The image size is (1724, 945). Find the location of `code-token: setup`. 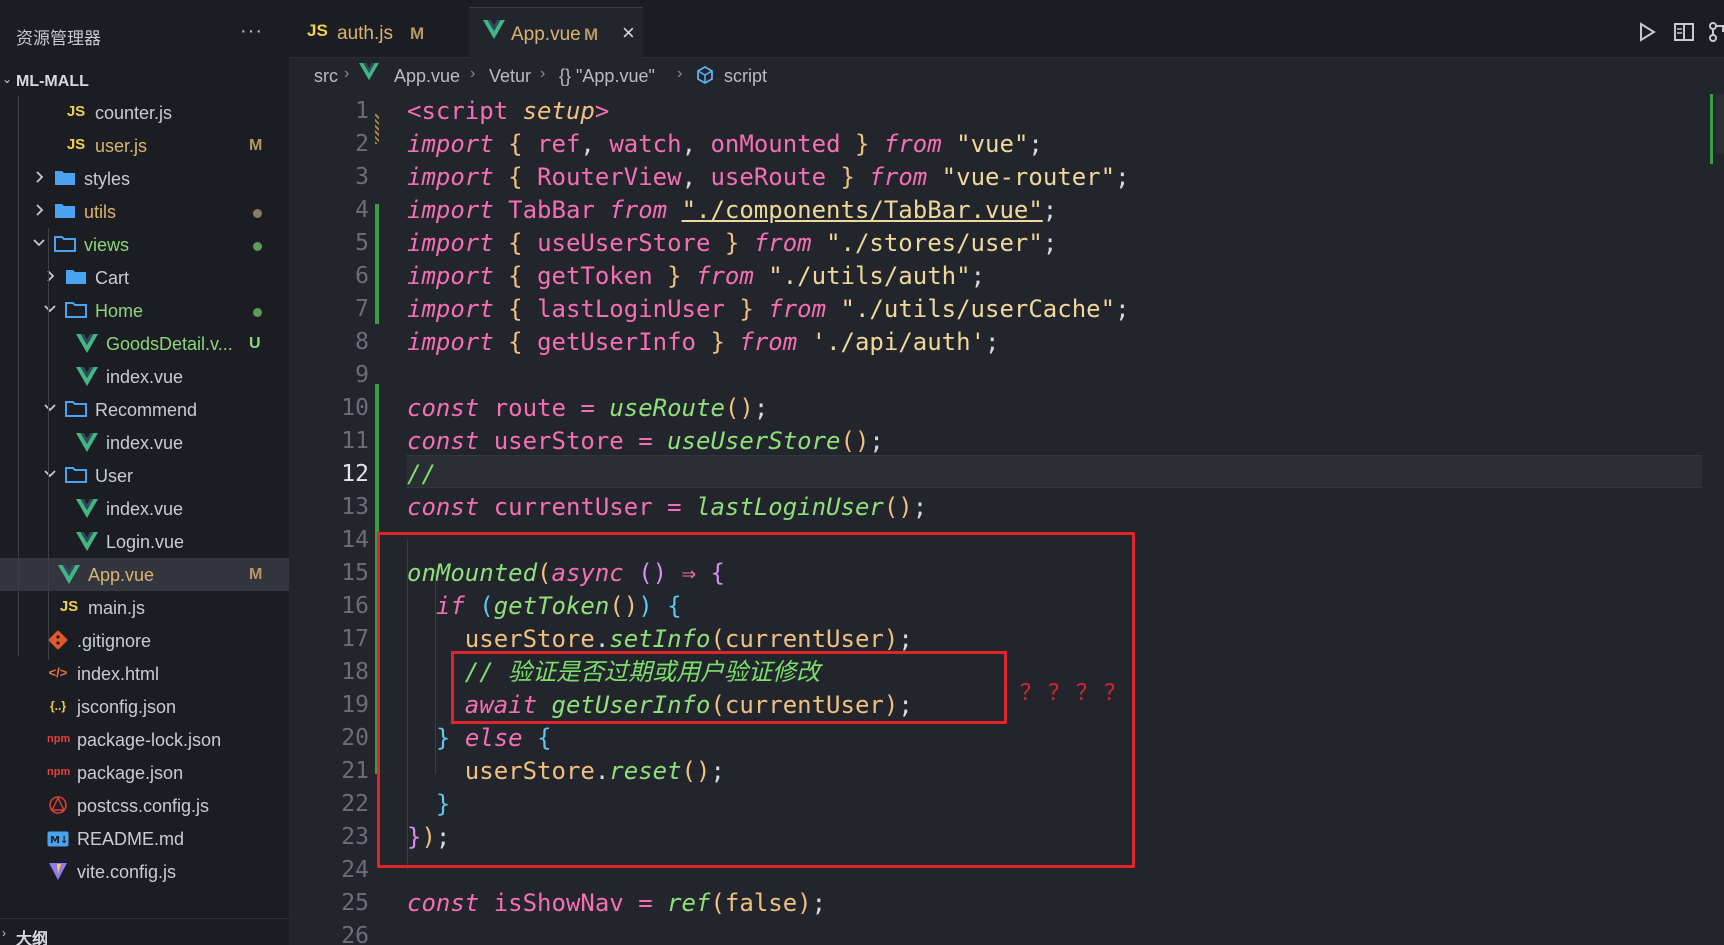

code-token: setup is located at coordinates (558, 111).